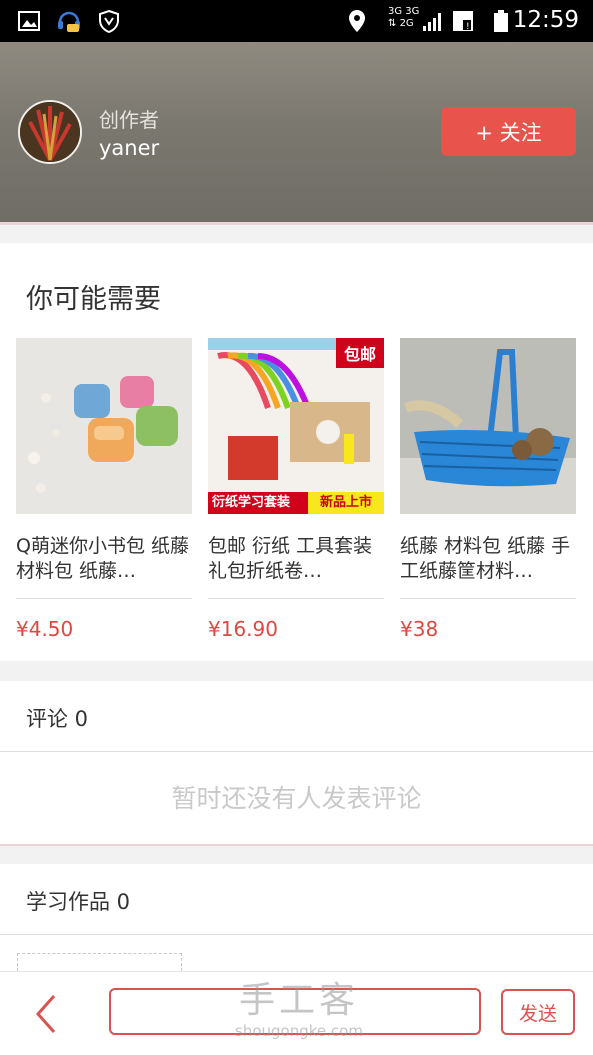 This screenshot has height=1055, width=593. I want to click on clock: 12:59, so click(545, 20).